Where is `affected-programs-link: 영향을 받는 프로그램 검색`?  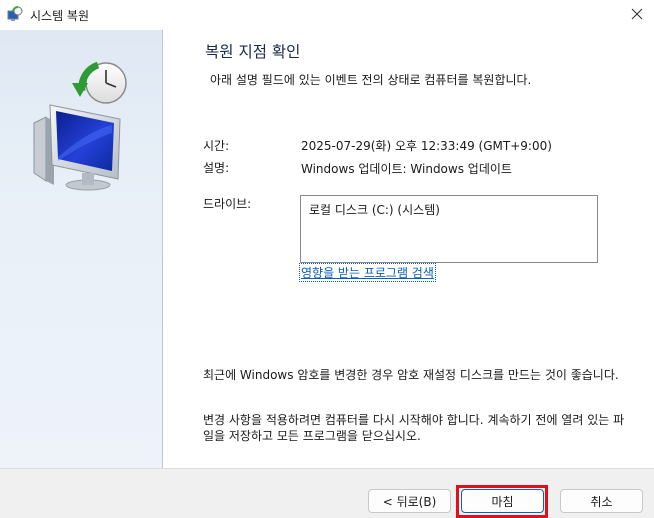 affected-programs-link: 영향을 받는 프로그램 검색 is located at coordinates (367, 272).